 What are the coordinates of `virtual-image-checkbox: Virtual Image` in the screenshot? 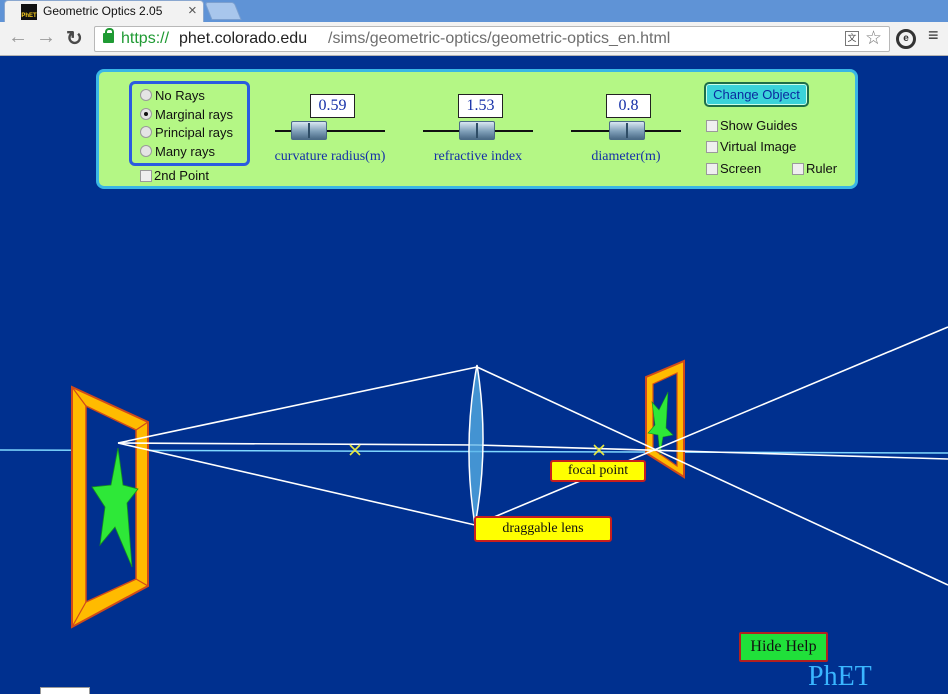 It's located at (751, 146).